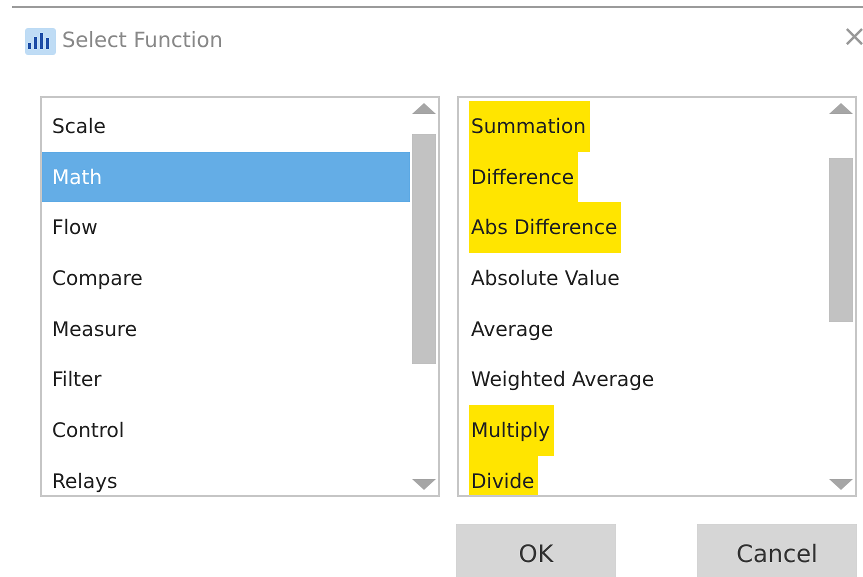 This screenshot has width=863, height=577. I want to click on list-item: Compare, so click(226, 278).